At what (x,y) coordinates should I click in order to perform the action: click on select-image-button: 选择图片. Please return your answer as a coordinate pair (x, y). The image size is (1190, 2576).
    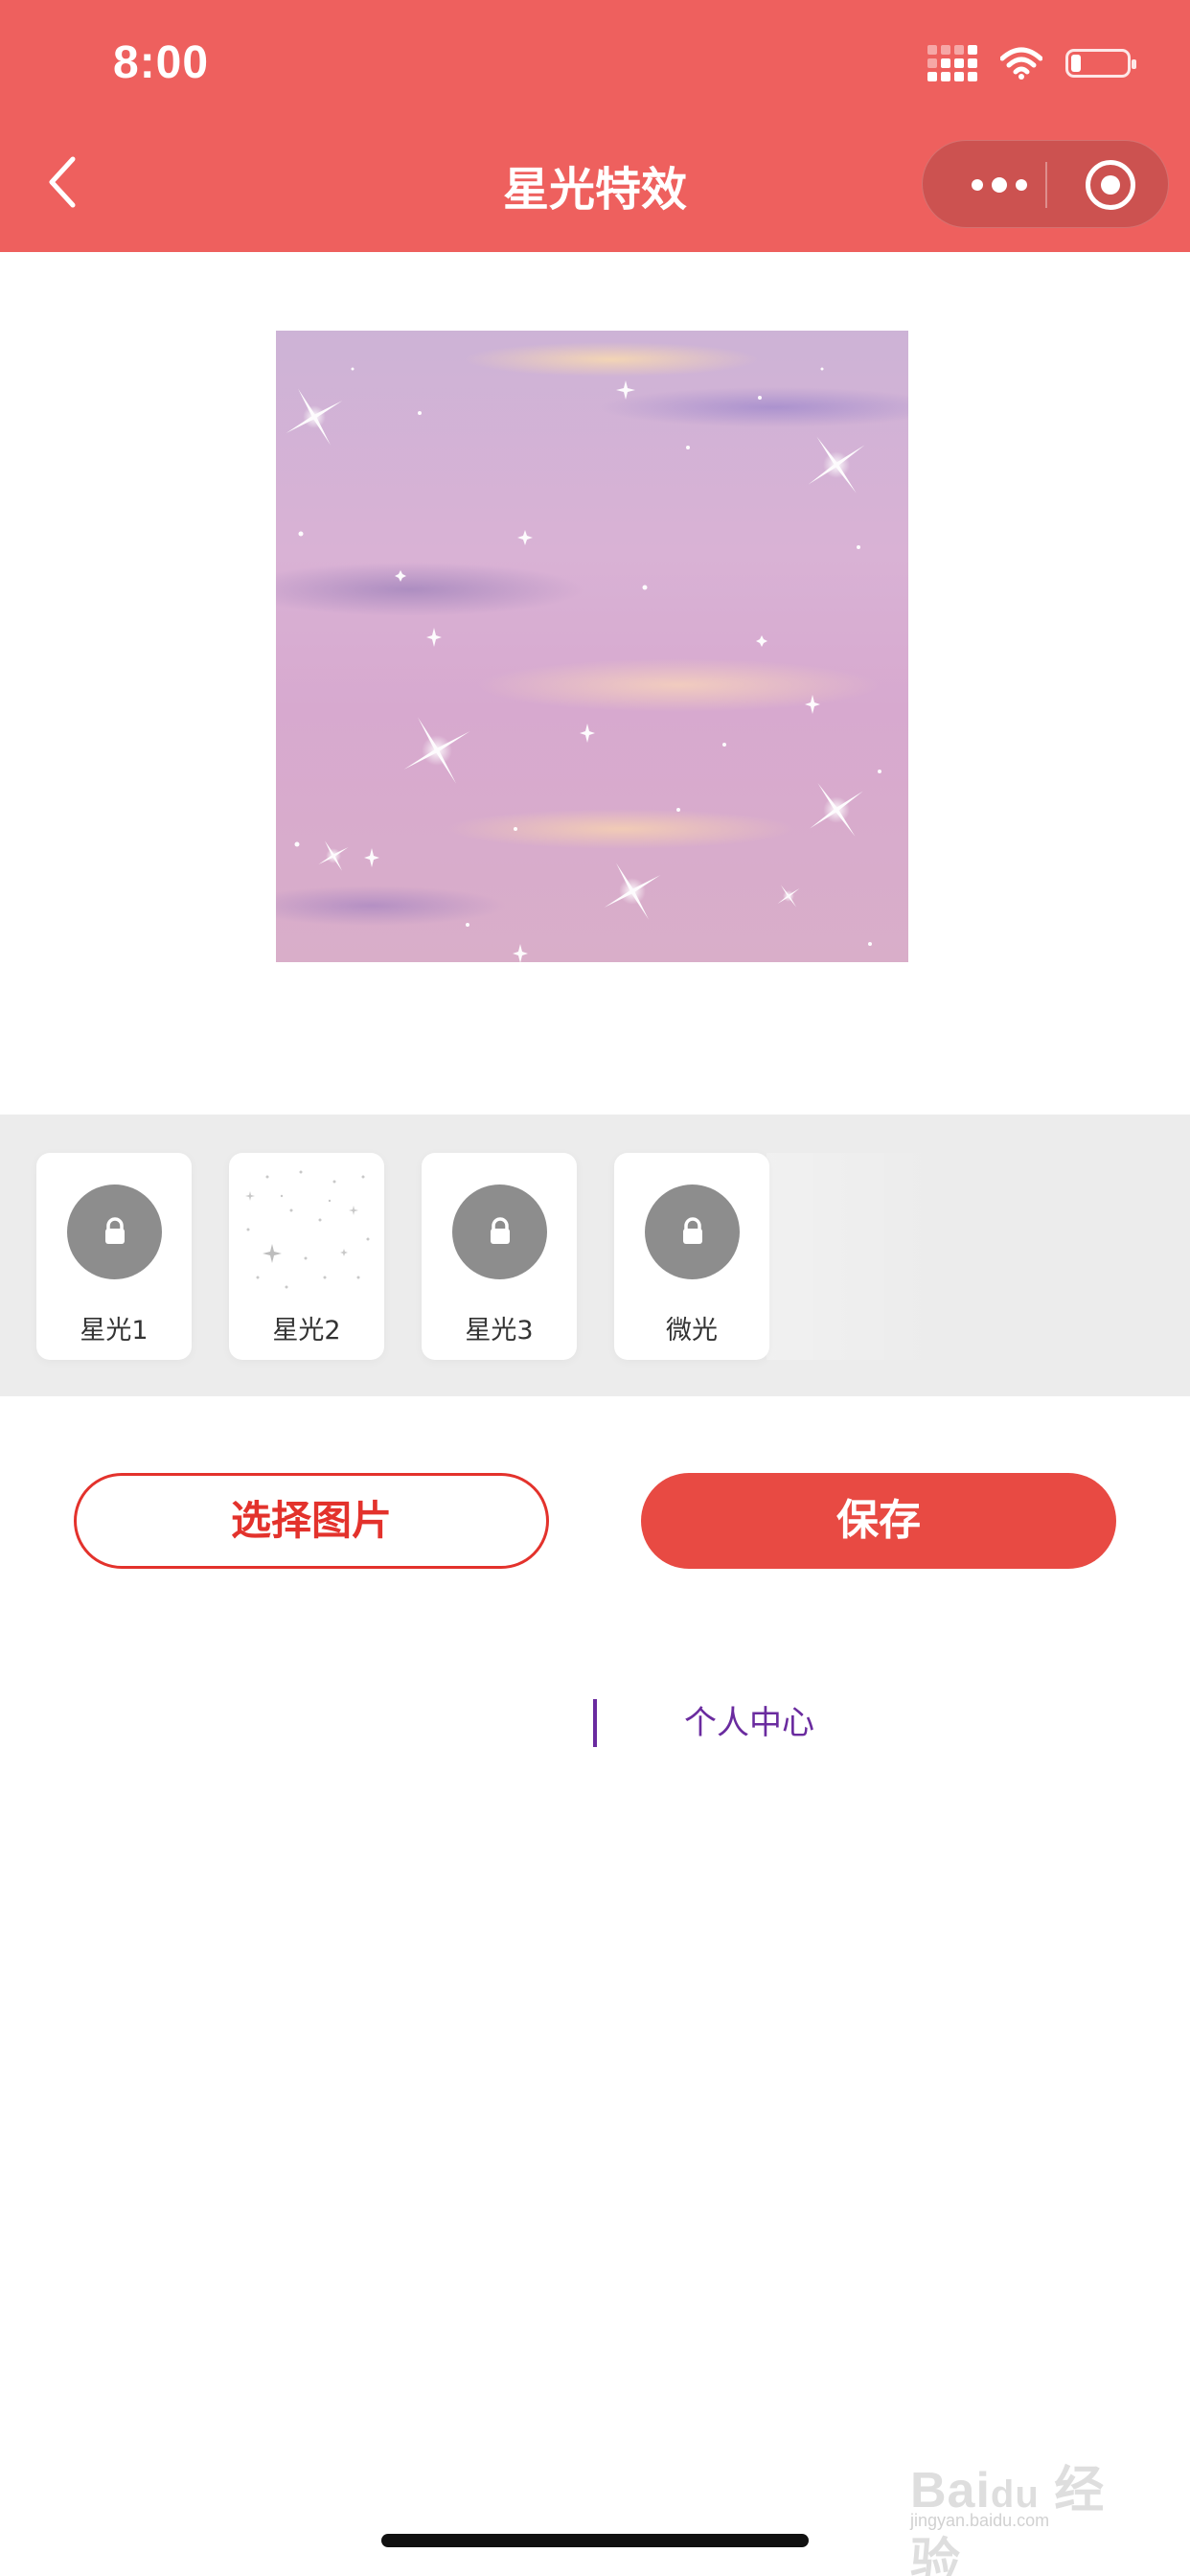
    Looking at the image, I should click on (311, 1521).